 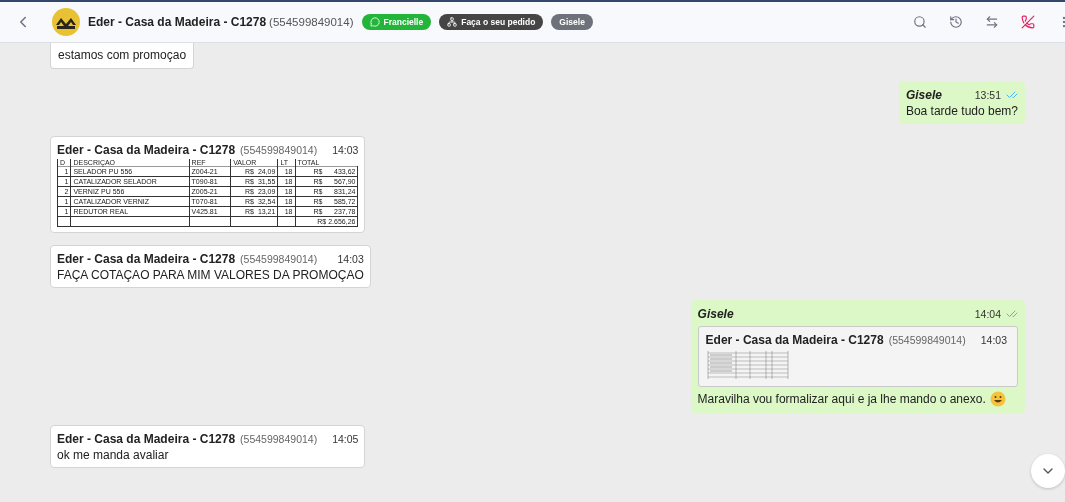 I want to click on network-icon, so click(x=452, y=22).